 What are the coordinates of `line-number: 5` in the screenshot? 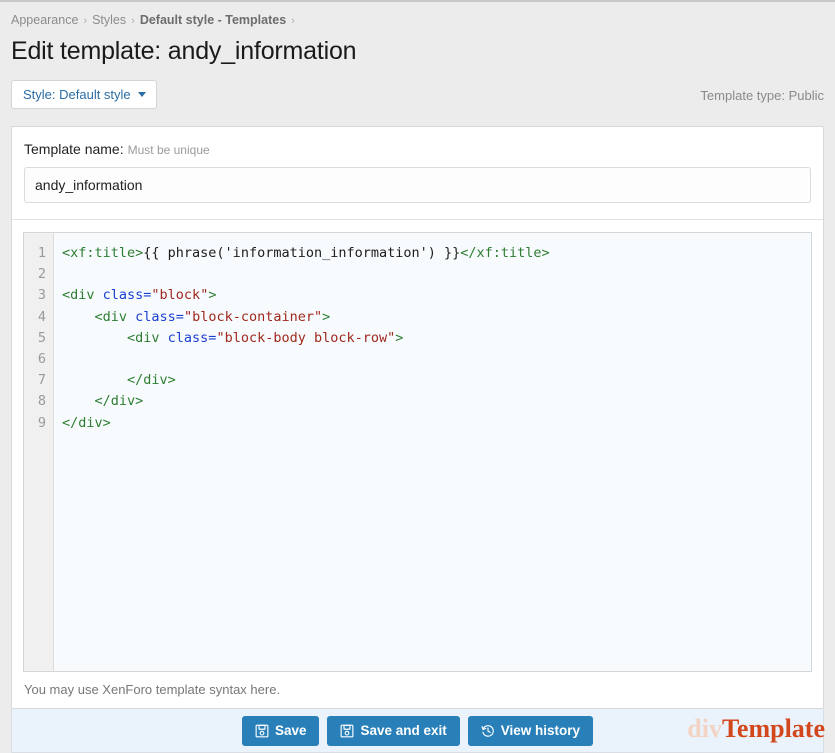 It's located at (41, 337).